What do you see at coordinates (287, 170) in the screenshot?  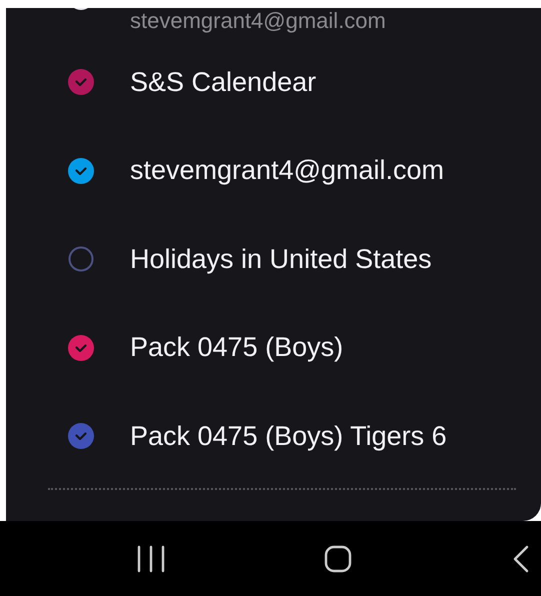 I see `calendar-name: stevemgrant4@gmail.com` at bounding box center [287, 170].